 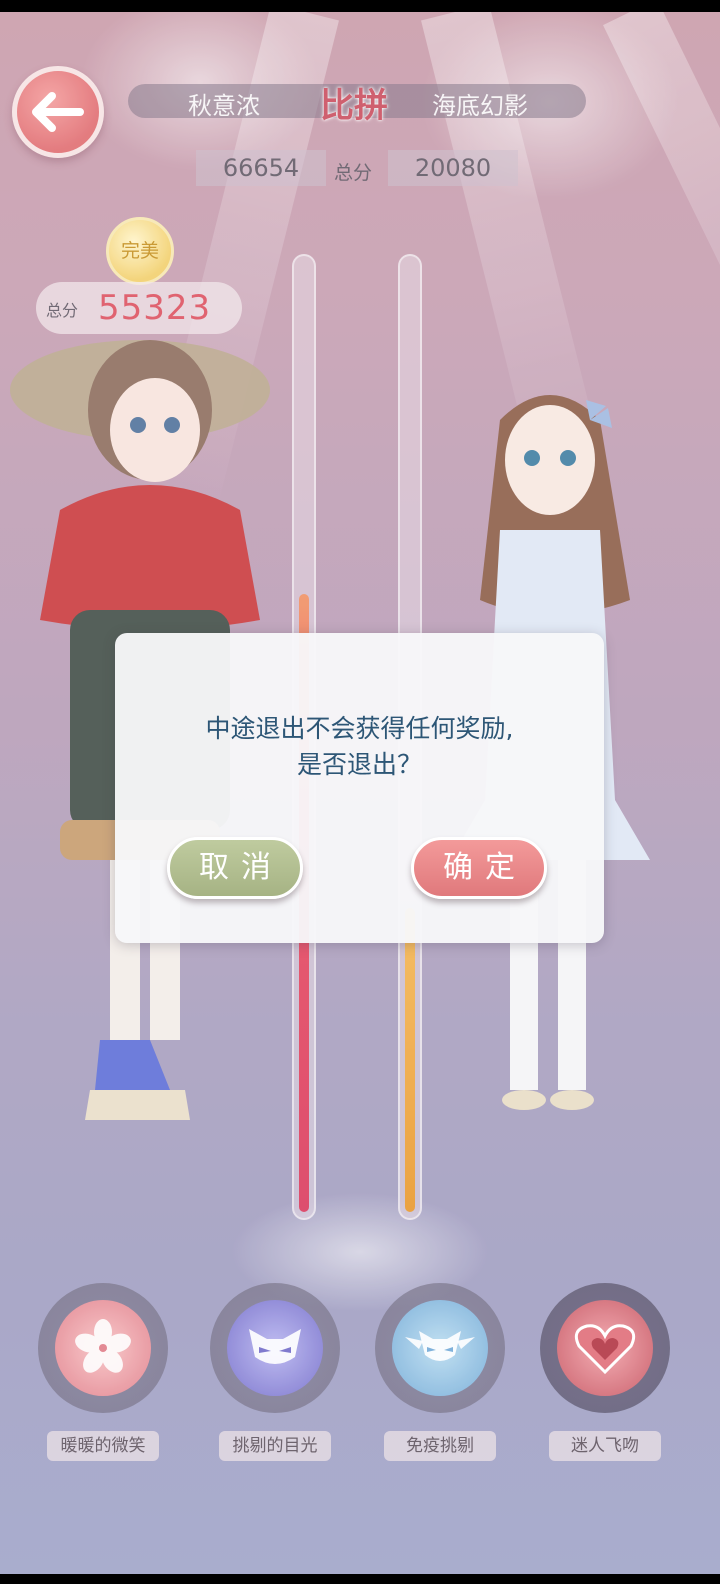 What do you see at coordinates (360, 6) in the screenshot?
I see `status-bar` at bounding box center [360, 6].